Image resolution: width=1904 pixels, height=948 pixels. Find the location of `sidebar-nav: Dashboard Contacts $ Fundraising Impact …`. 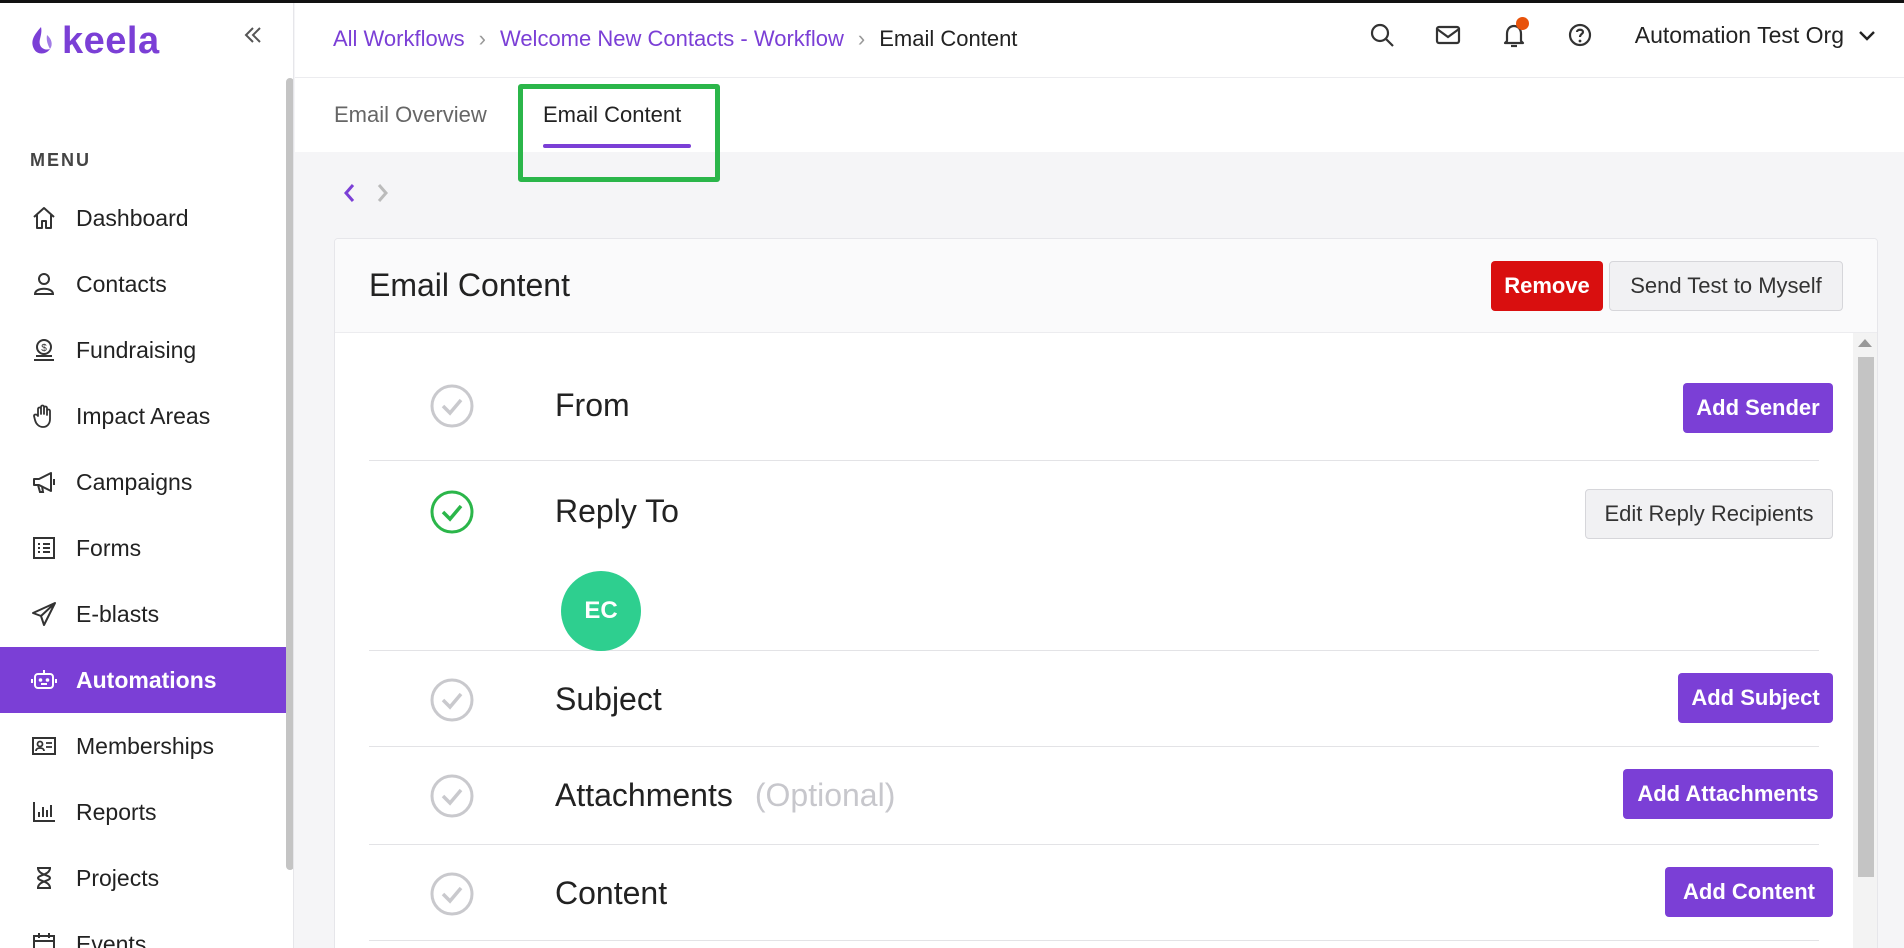

sidebar-nav: Dashboard Contacts $ Fundraising Impact … is located at coordinates (143, 566).